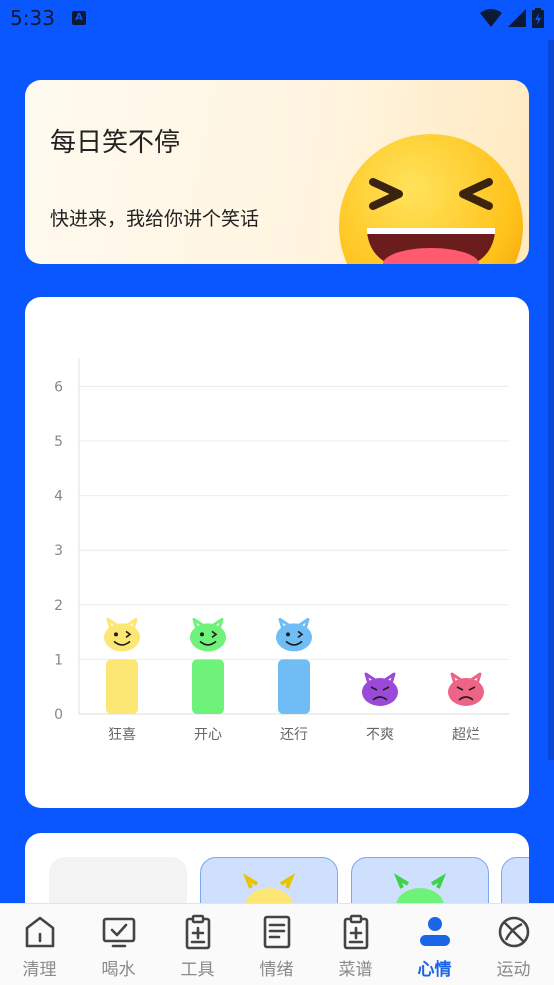 The width and height of the screenshot is (554, 985). I want to click on tab-sports: 运动, so click(513, 944).